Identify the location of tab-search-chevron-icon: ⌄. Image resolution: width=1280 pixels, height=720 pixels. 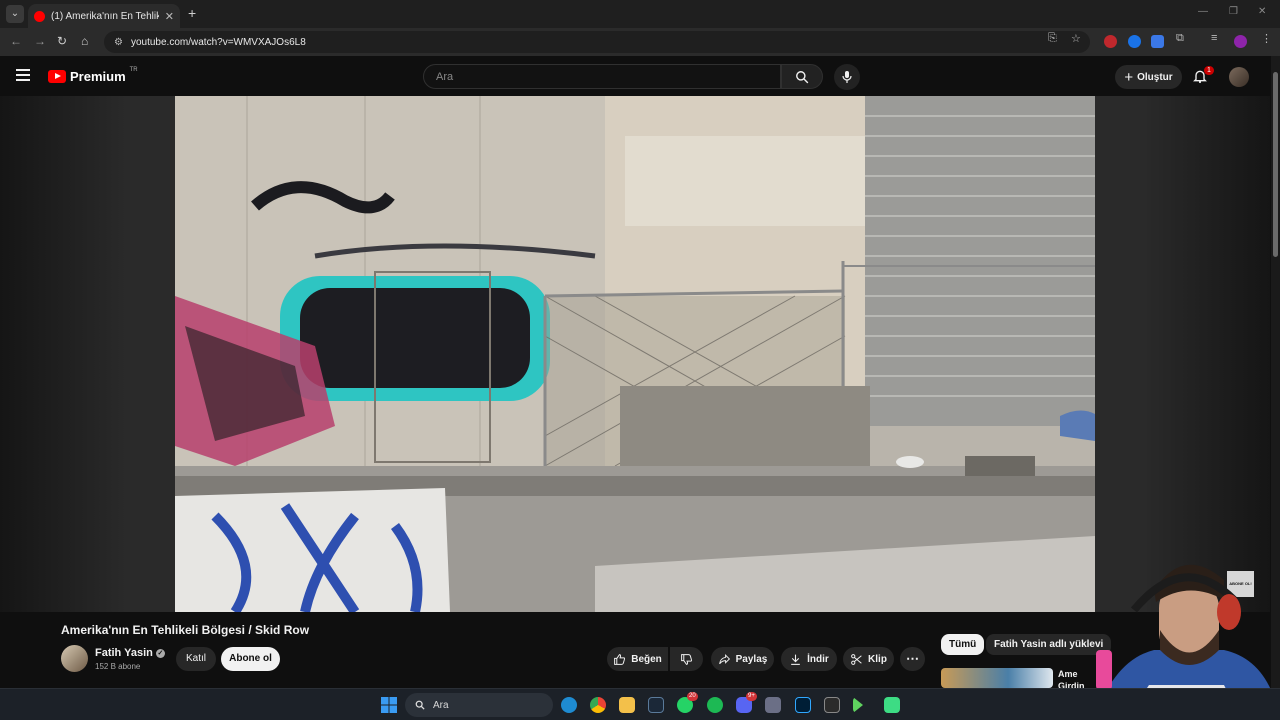
(15, 14).